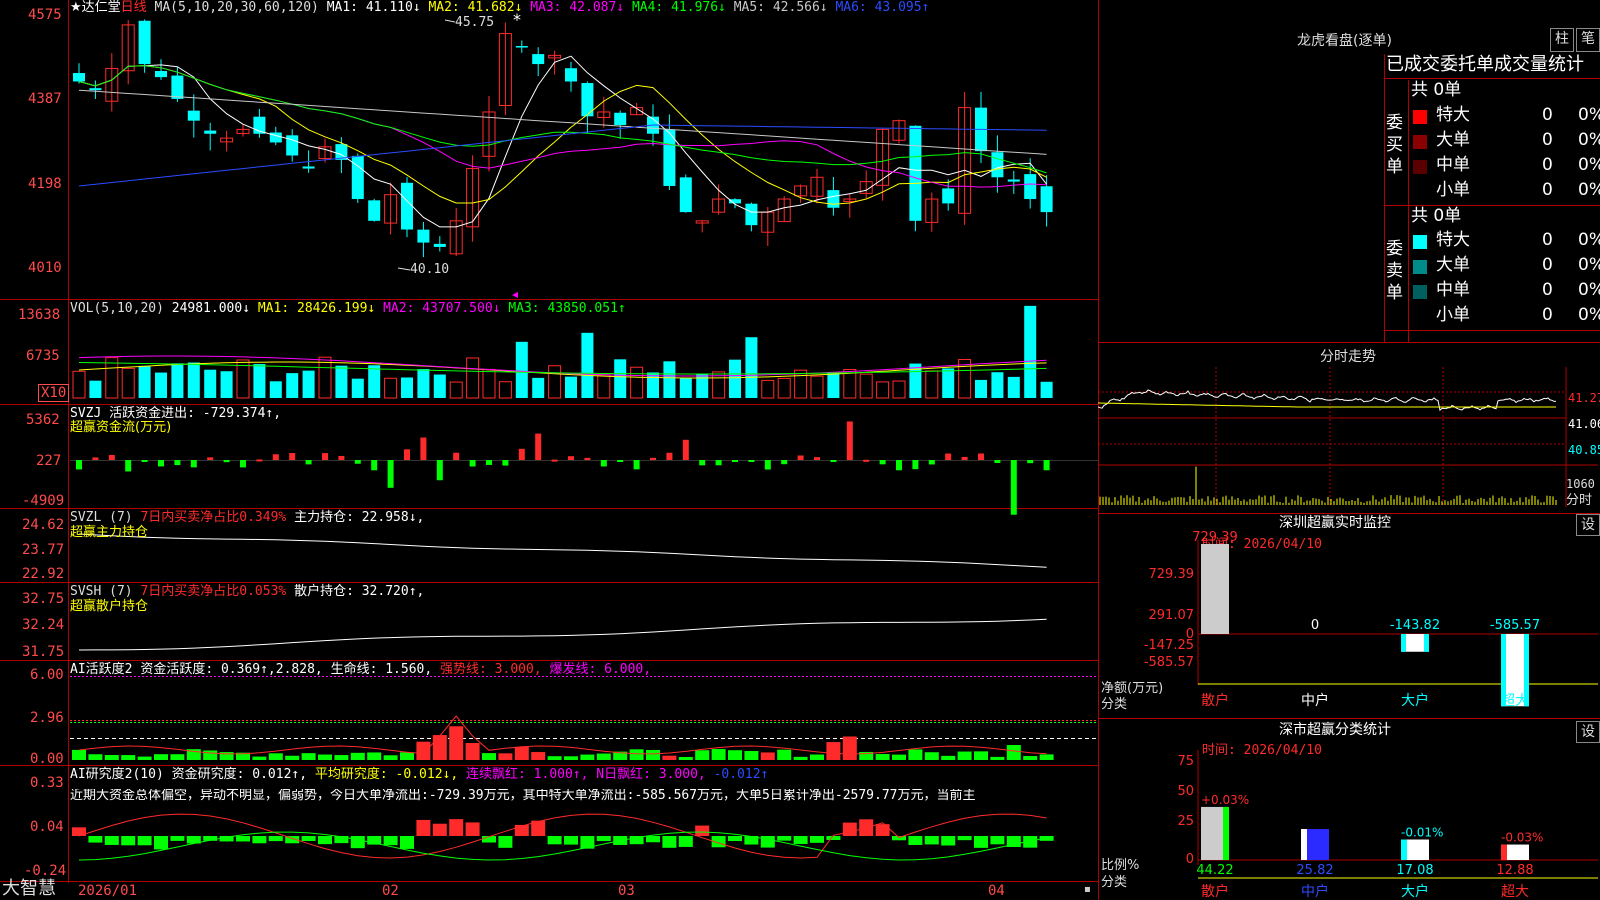  What do you see at coordinates (47, 827) in the screenshot?
I see `ai2-y-label: 0.04` at bounding box center [47, 827].